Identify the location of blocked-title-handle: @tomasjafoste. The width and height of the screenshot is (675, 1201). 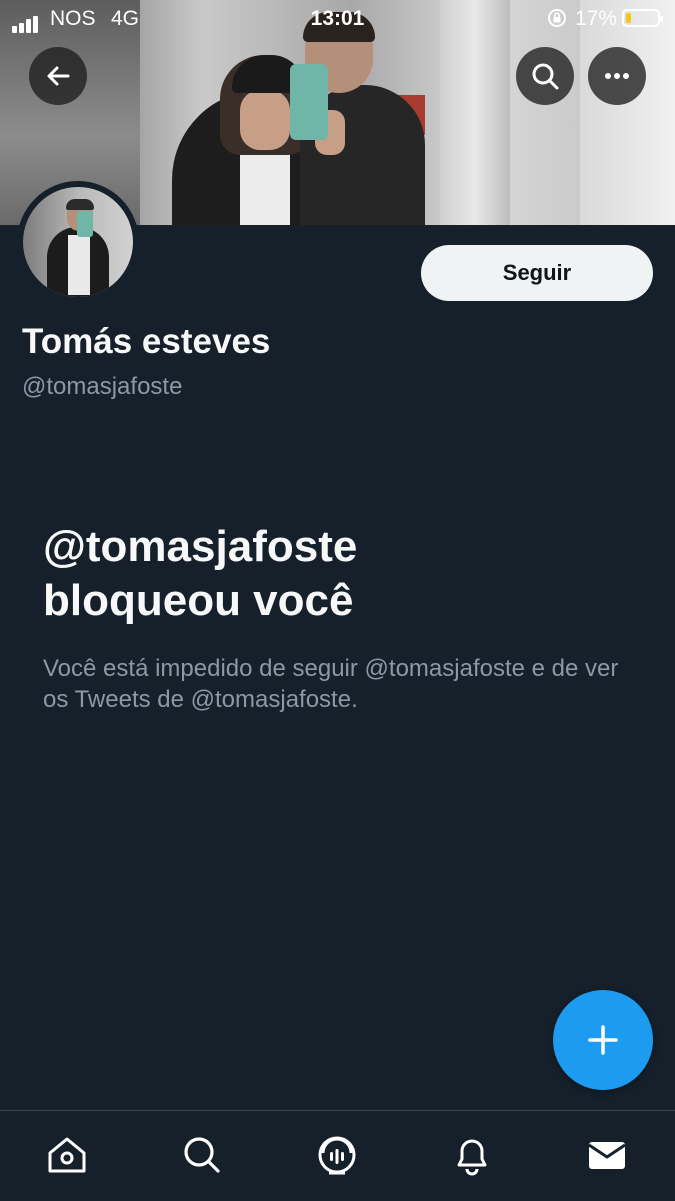
(200, 546).